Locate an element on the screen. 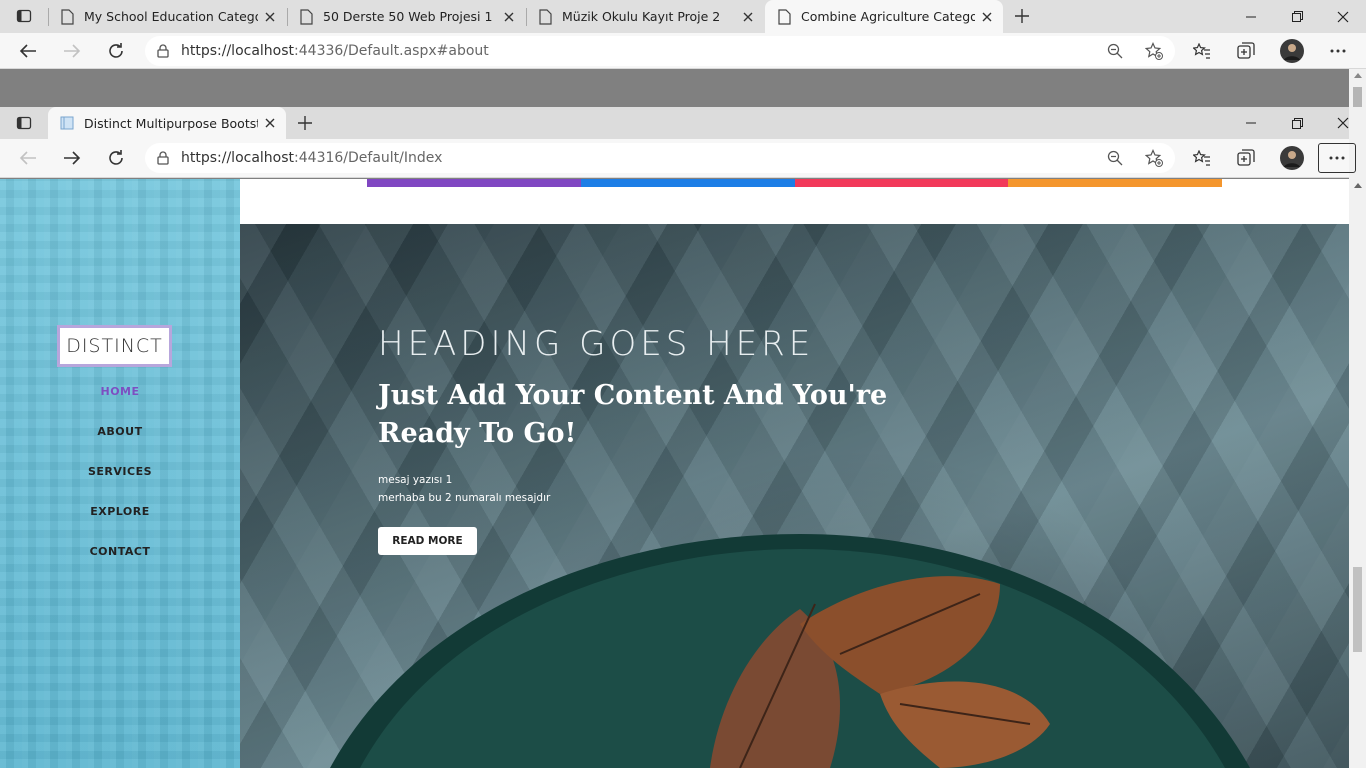 Image resolution: width=1366 pixels, height=768 pixels. tab-title: My School Education Category B is located at coordinates (171, 16).